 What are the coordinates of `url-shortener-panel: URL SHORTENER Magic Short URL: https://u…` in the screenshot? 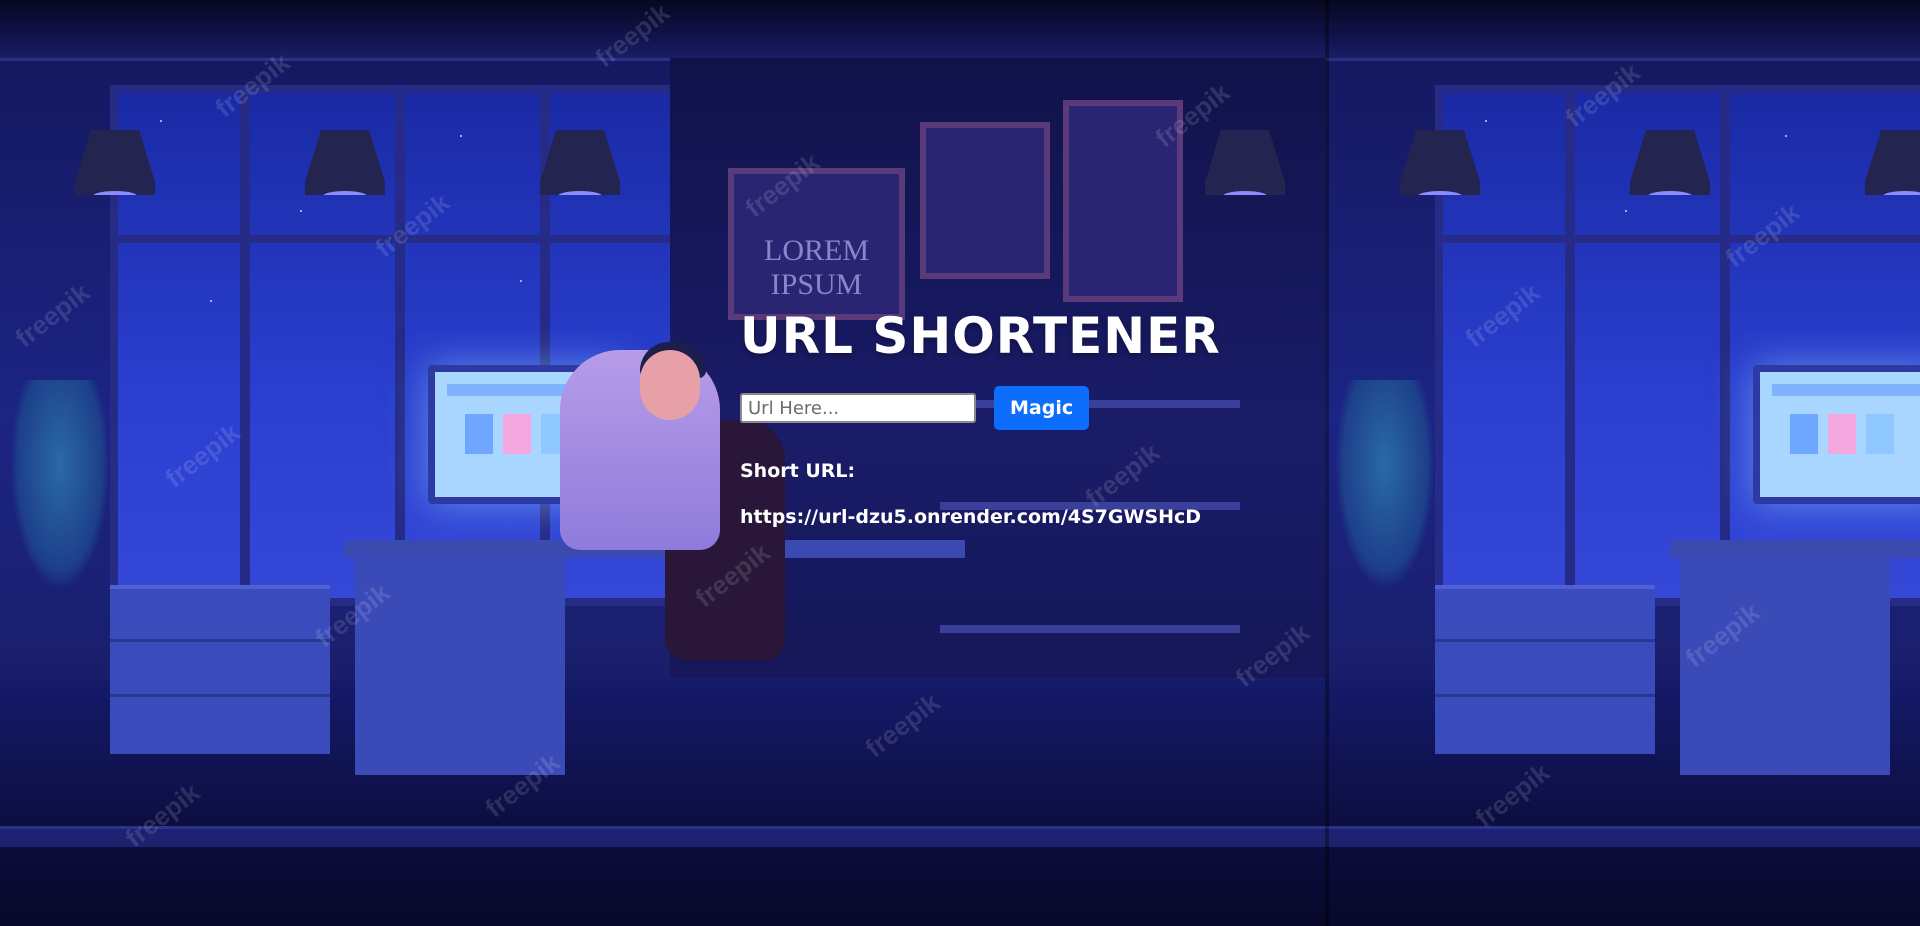 It's located at (1000, 414).